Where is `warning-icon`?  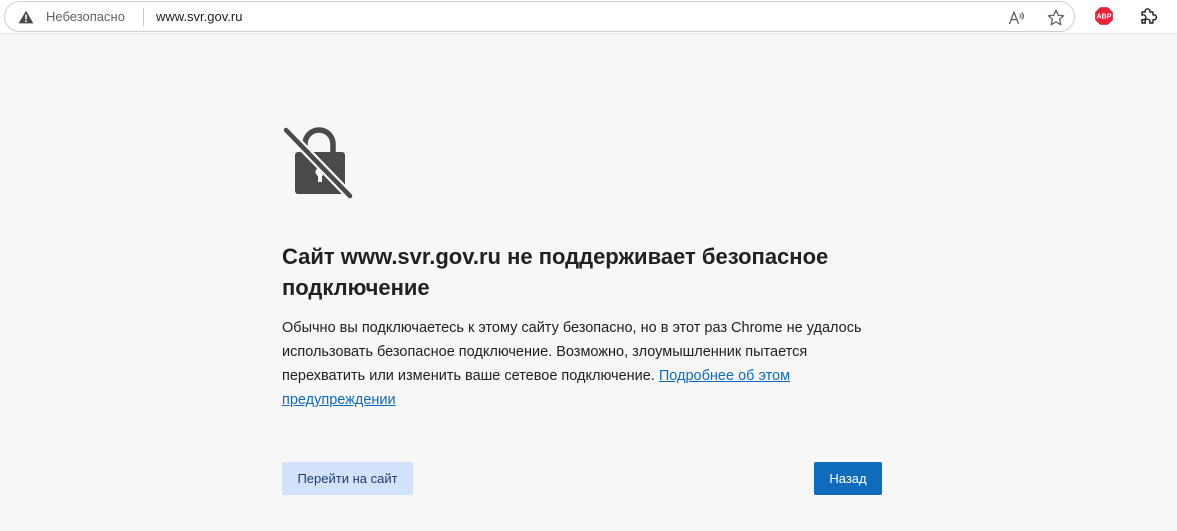
warning-icon is located at coordinates (26, 17).